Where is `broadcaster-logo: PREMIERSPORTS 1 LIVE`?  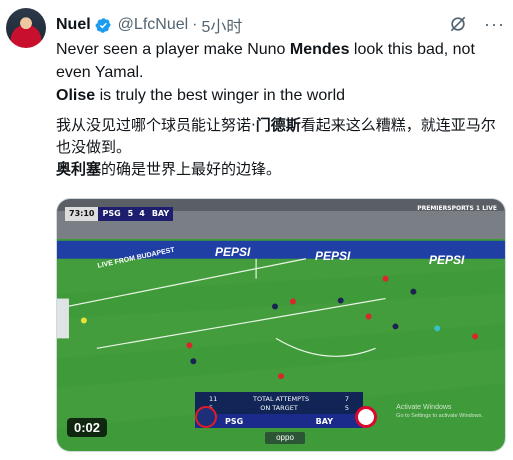
broadcaster-logo: PREMIERSPORTS 1 LIVE is located at coordinates (457, 208).